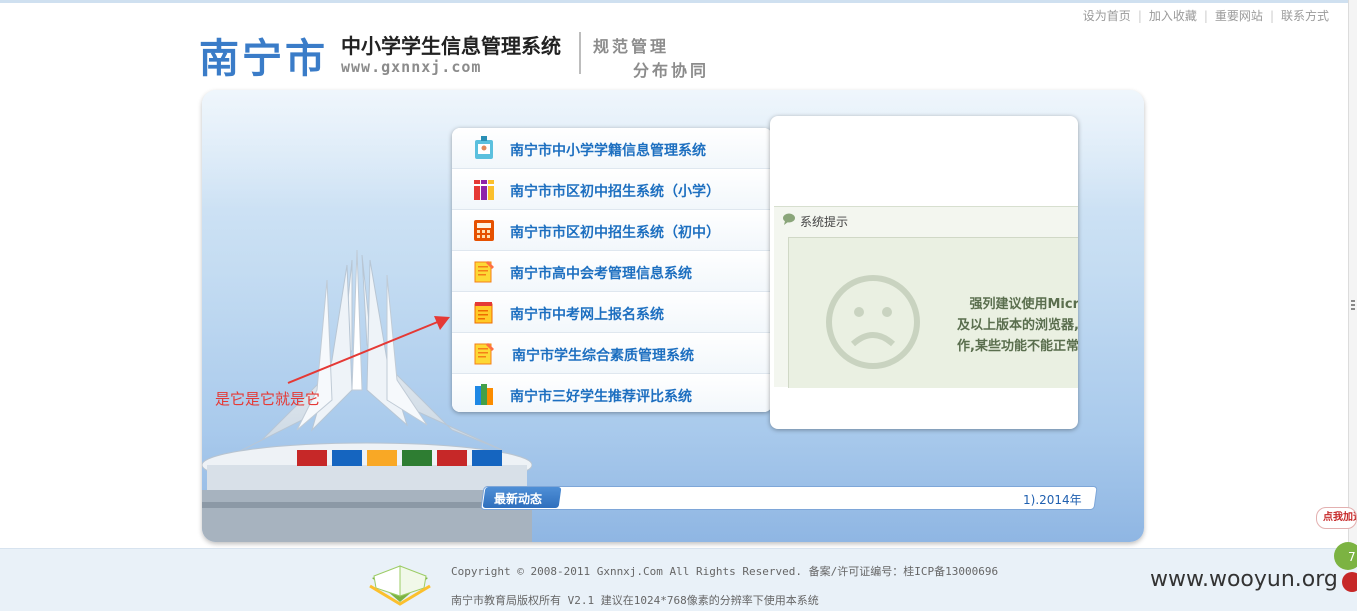 This screenshot has width=1357, height=611. I want to click on news-tag-label: 最新动态, so click(518, 499).